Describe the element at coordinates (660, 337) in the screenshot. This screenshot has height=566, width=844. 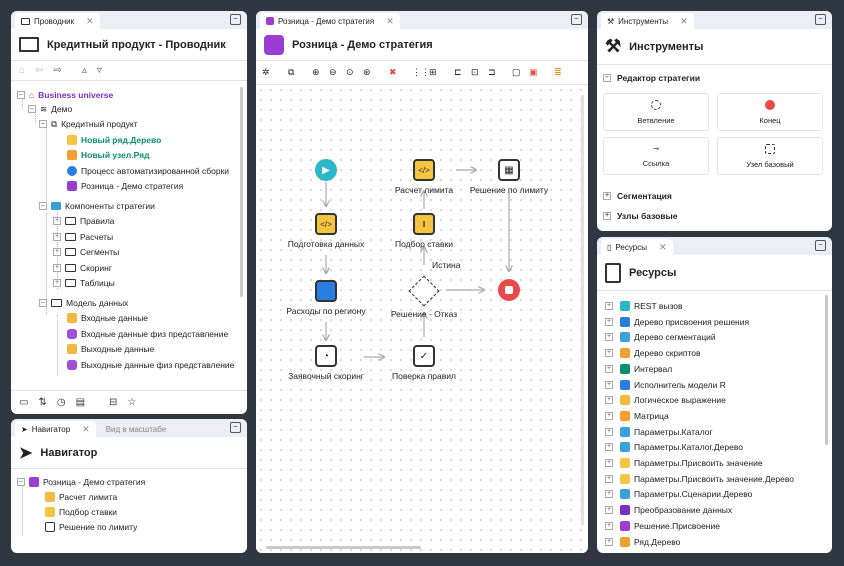
I see `resource-item: + Дерево сегментаций` at that location.